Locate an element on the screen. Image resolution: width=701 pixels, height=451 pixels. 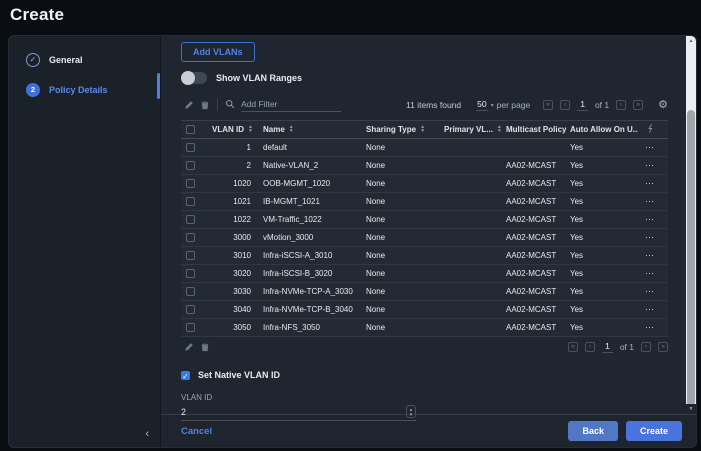
show-vlan-ranges-toggle is located at coordinates (194, 78).